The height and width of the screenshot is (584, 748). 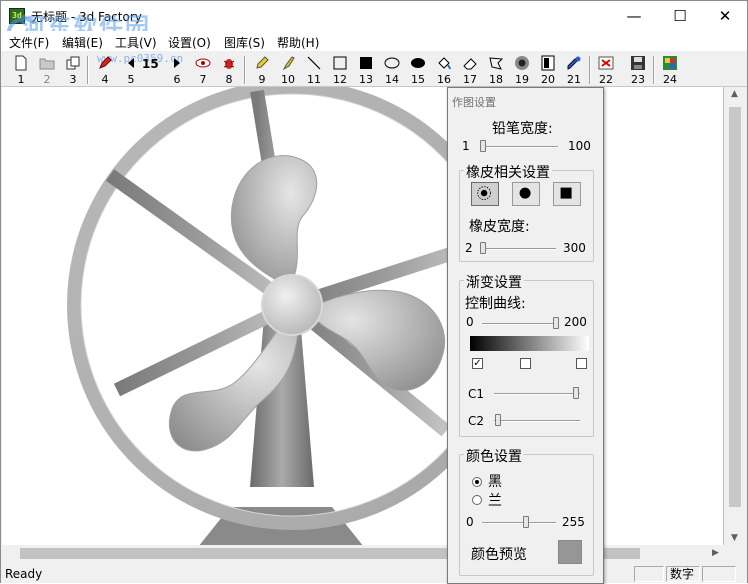 I want to click on tool-dropper: 21, so click(x=574, y=69).